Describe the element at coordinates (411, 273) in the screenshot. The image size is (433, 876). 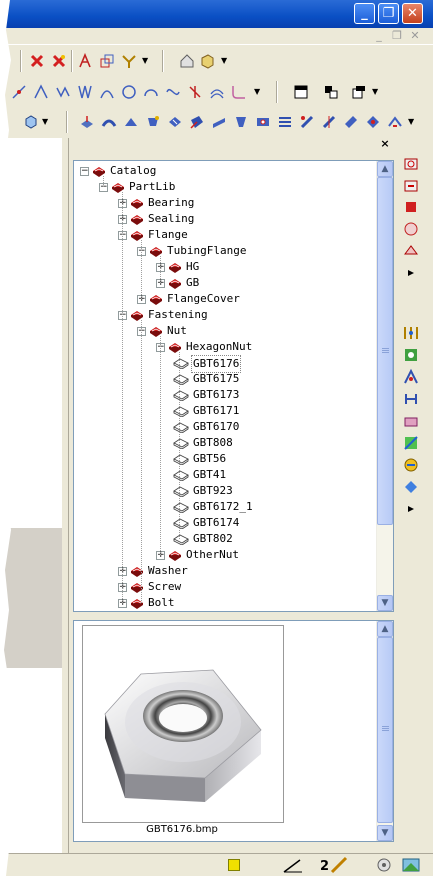
I see `more-part-icon` at that location.